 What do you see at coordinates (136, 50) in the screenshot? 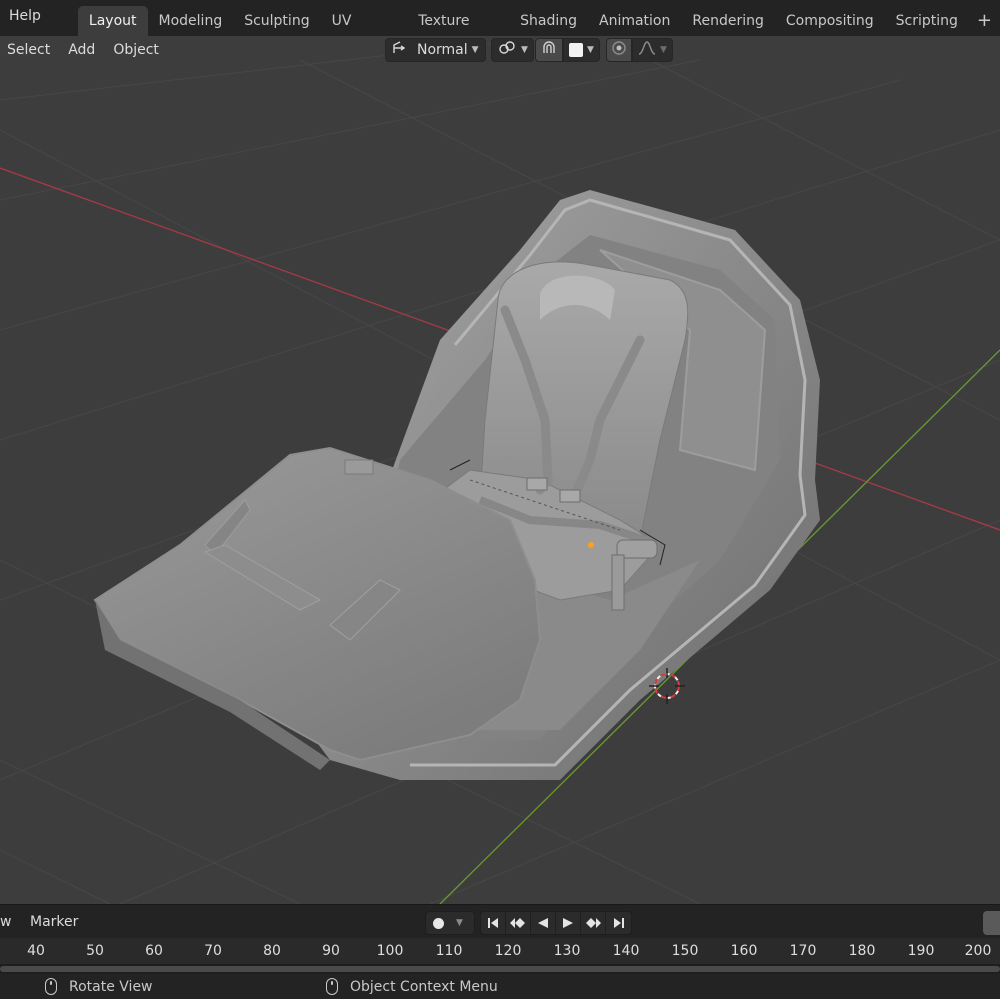
I see `object-menu: Object` at bounding box center [136, 50].